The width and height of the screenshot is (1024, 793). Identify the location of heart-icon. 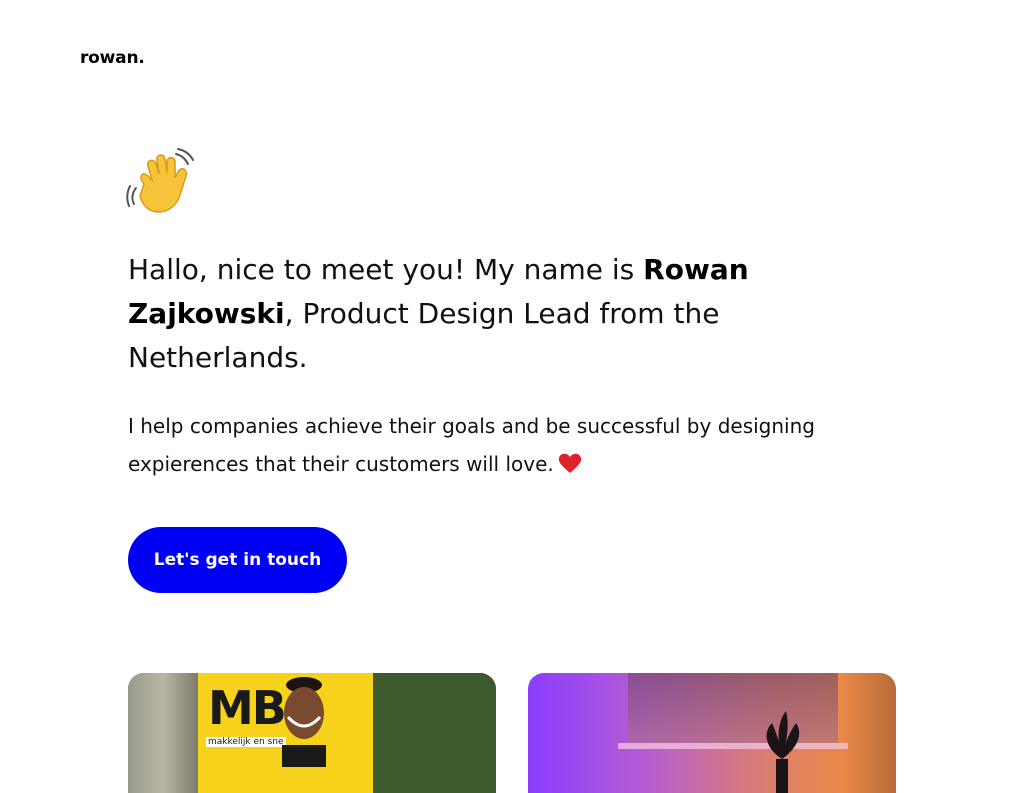
(569, 463).